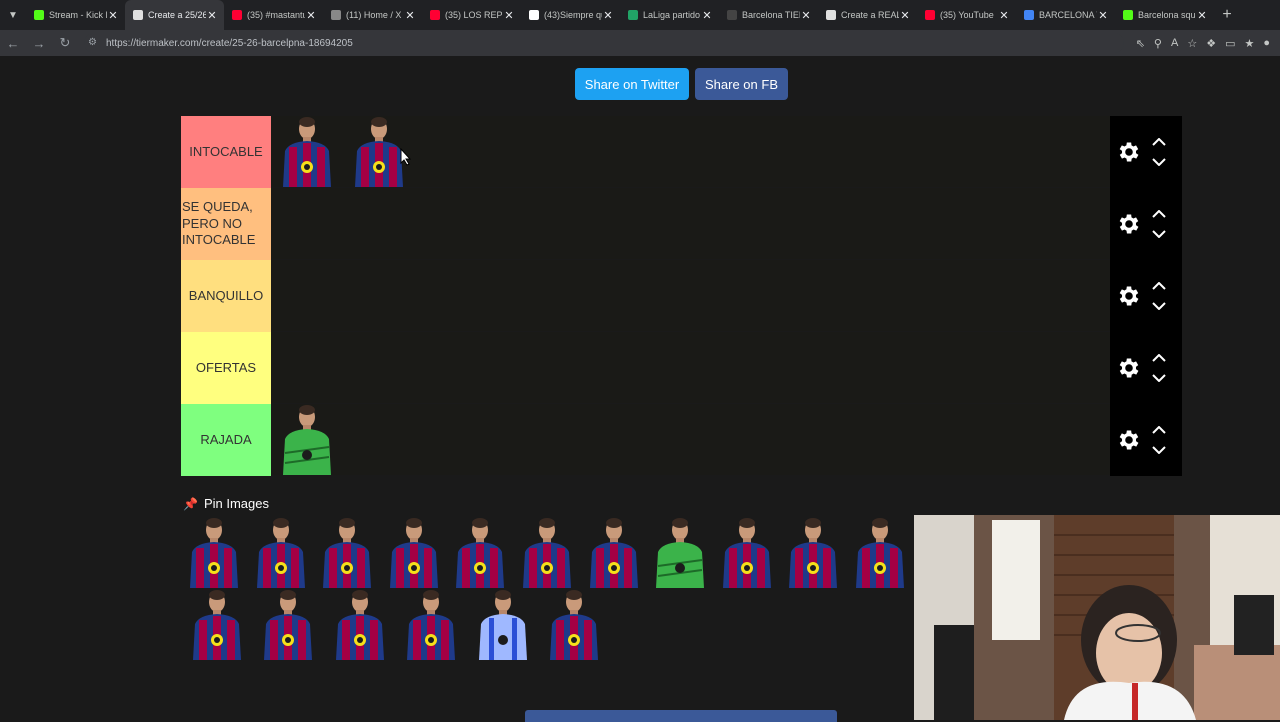 This screenshot has width=1280, height=722. What do you see at coordinates (226, 296) in the screenshot?
I see `tier-label: BANQUILLO` at bounding box center [226, 296].